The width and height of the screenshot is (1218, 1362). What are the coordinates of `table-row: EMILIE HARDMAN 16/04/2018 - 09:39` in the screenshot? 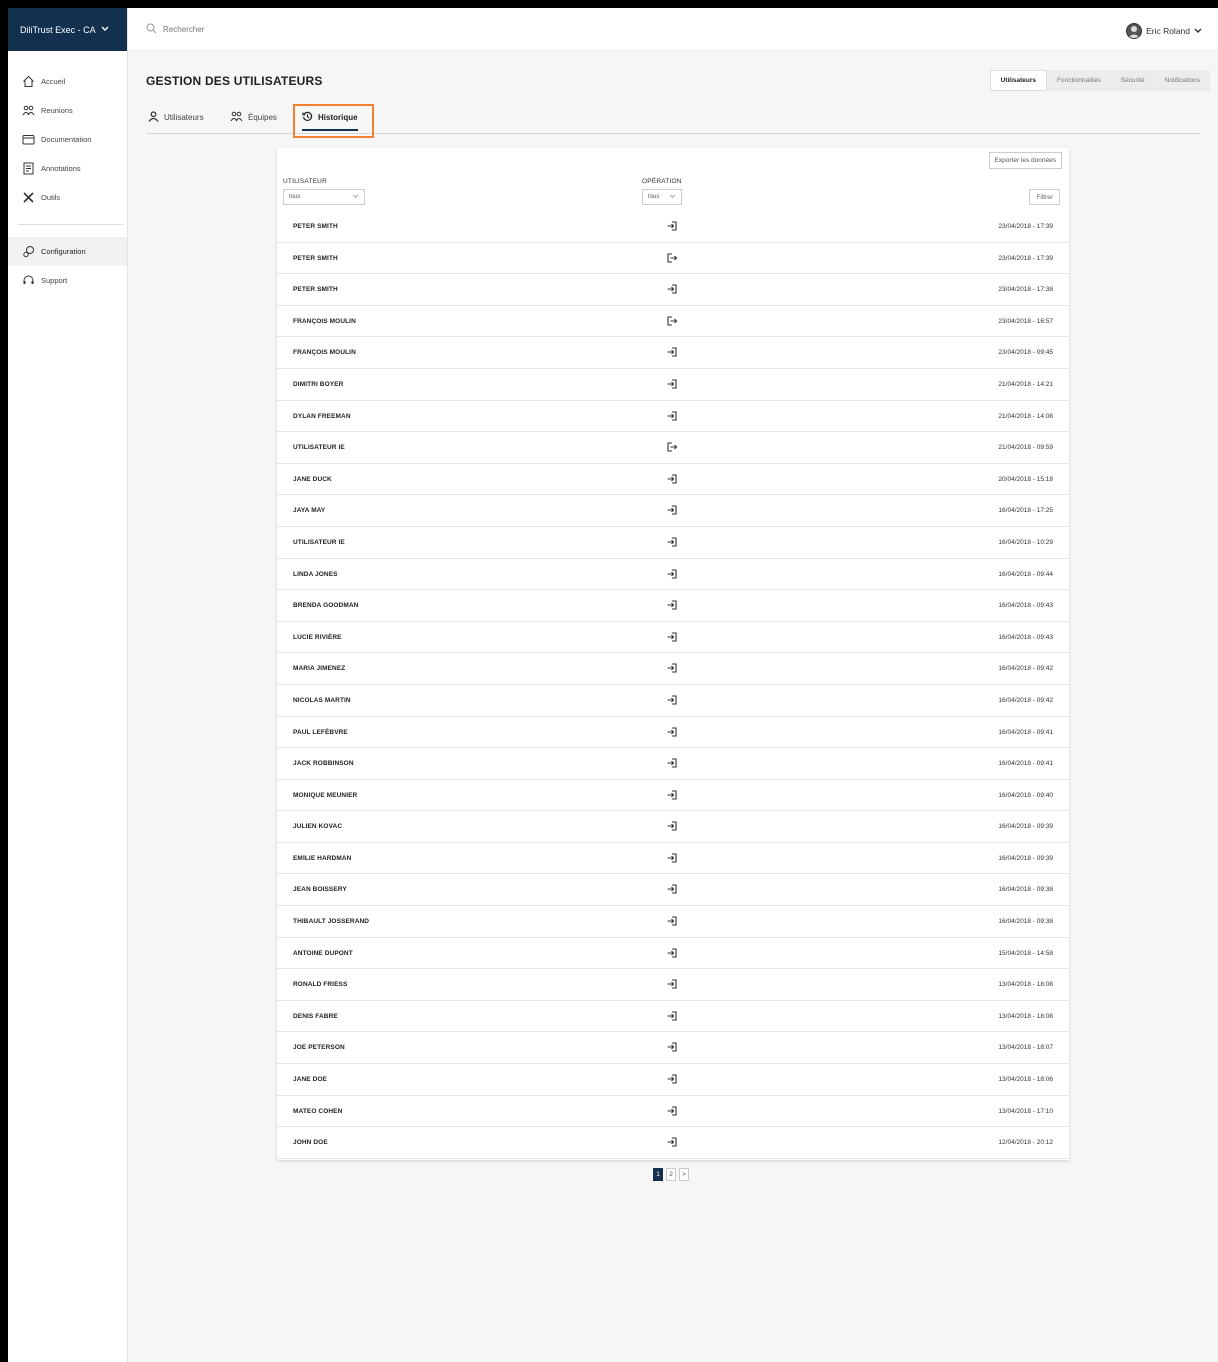 It's located at (673, 859).